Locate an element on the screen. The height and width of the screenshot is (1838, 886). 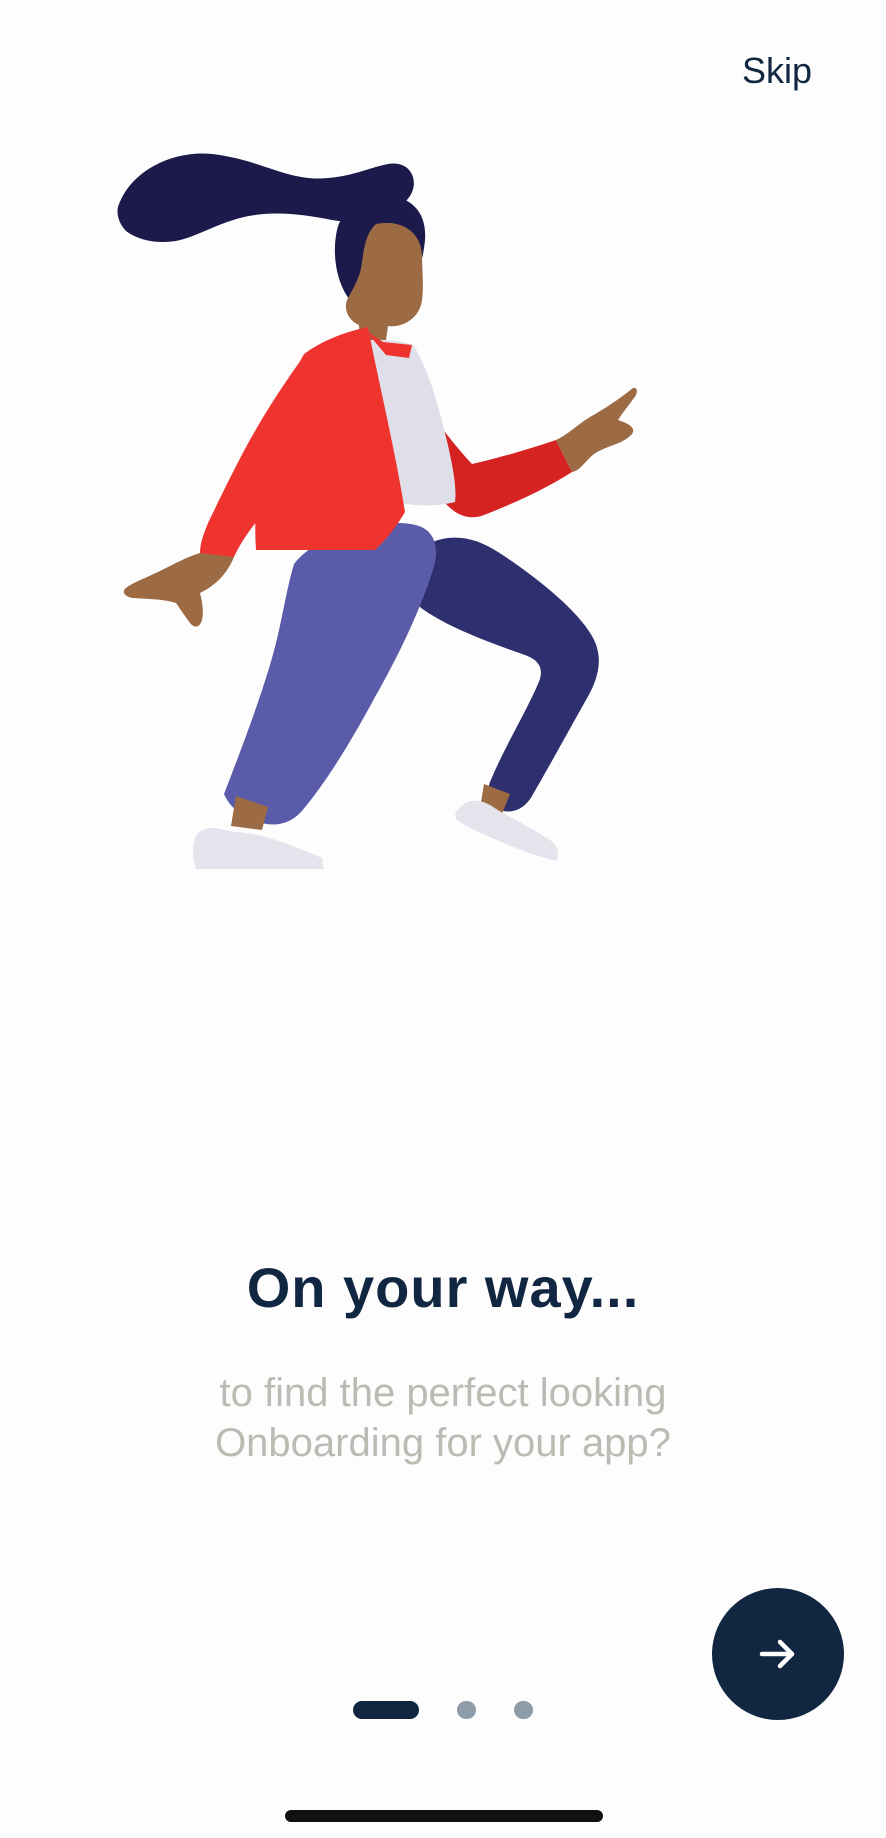
back-leg is located at coordinates (501, 674).